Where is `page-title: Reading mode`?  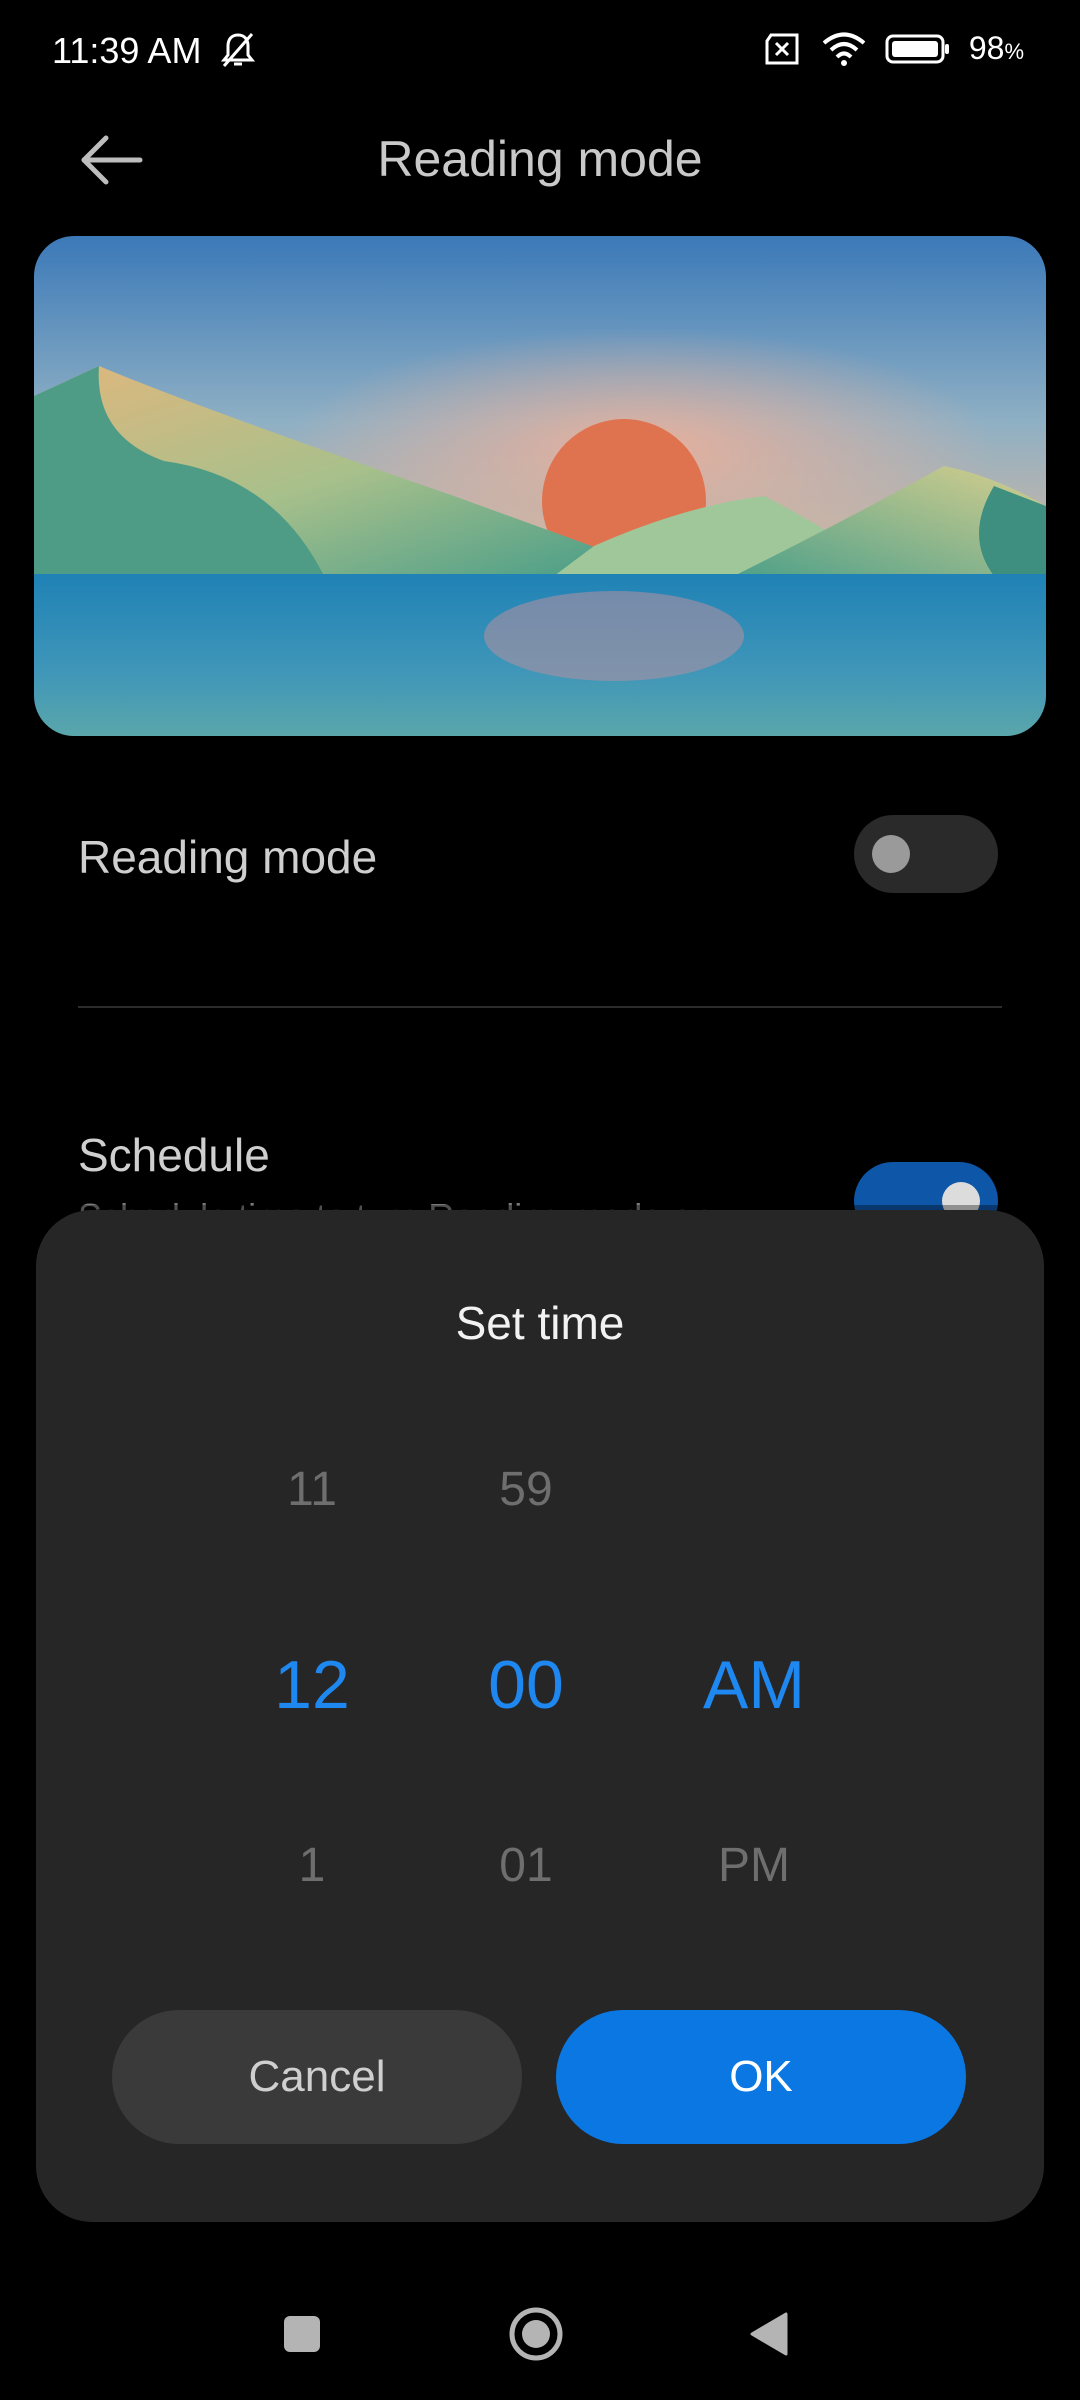 page-title: Reading mode is located at coordinates (540, 159).